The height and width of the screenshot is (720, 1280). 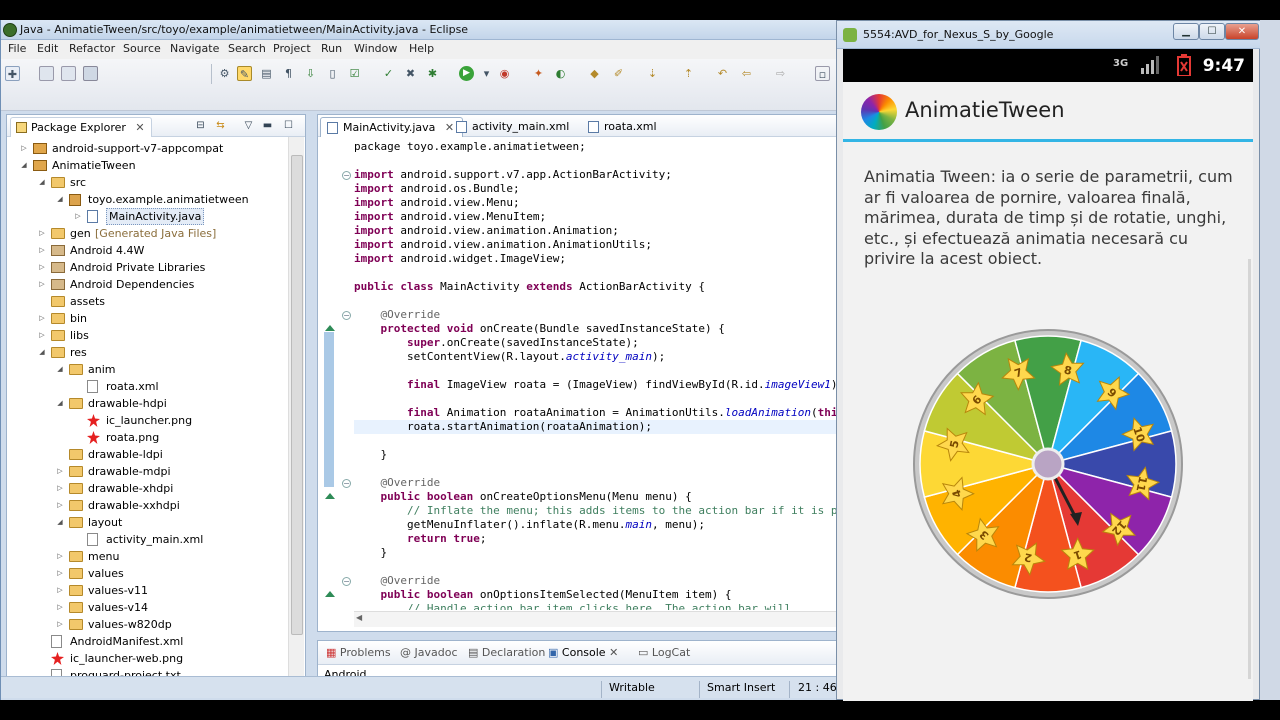 I want to click on tree-item: ic_launcher-web.png, so click(x=147, y=658).